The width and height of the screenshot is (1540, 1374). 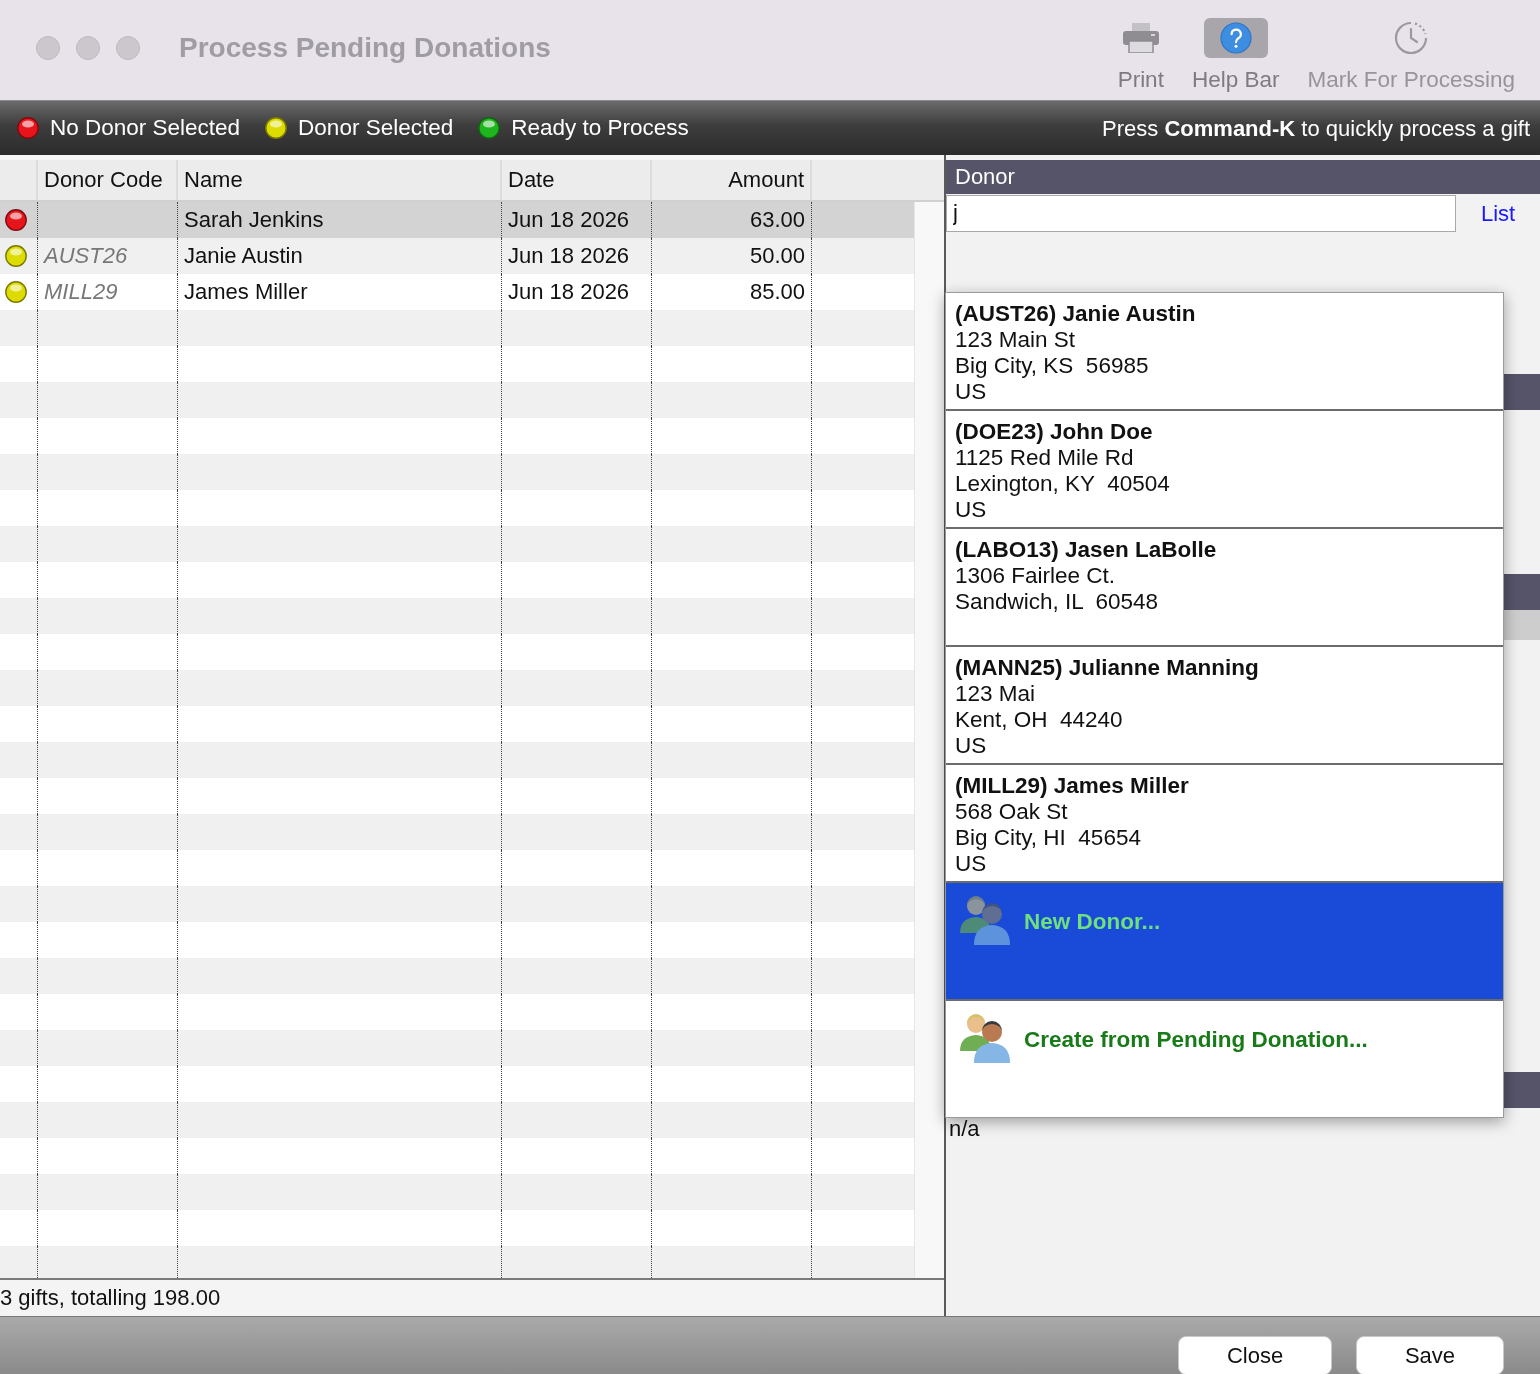 What do you see at coordinates (1316, 128) in the screenshot?
I see `shortcut-hint: Press Command-K to quickly process a gift` at bounding box center [1316, 128].